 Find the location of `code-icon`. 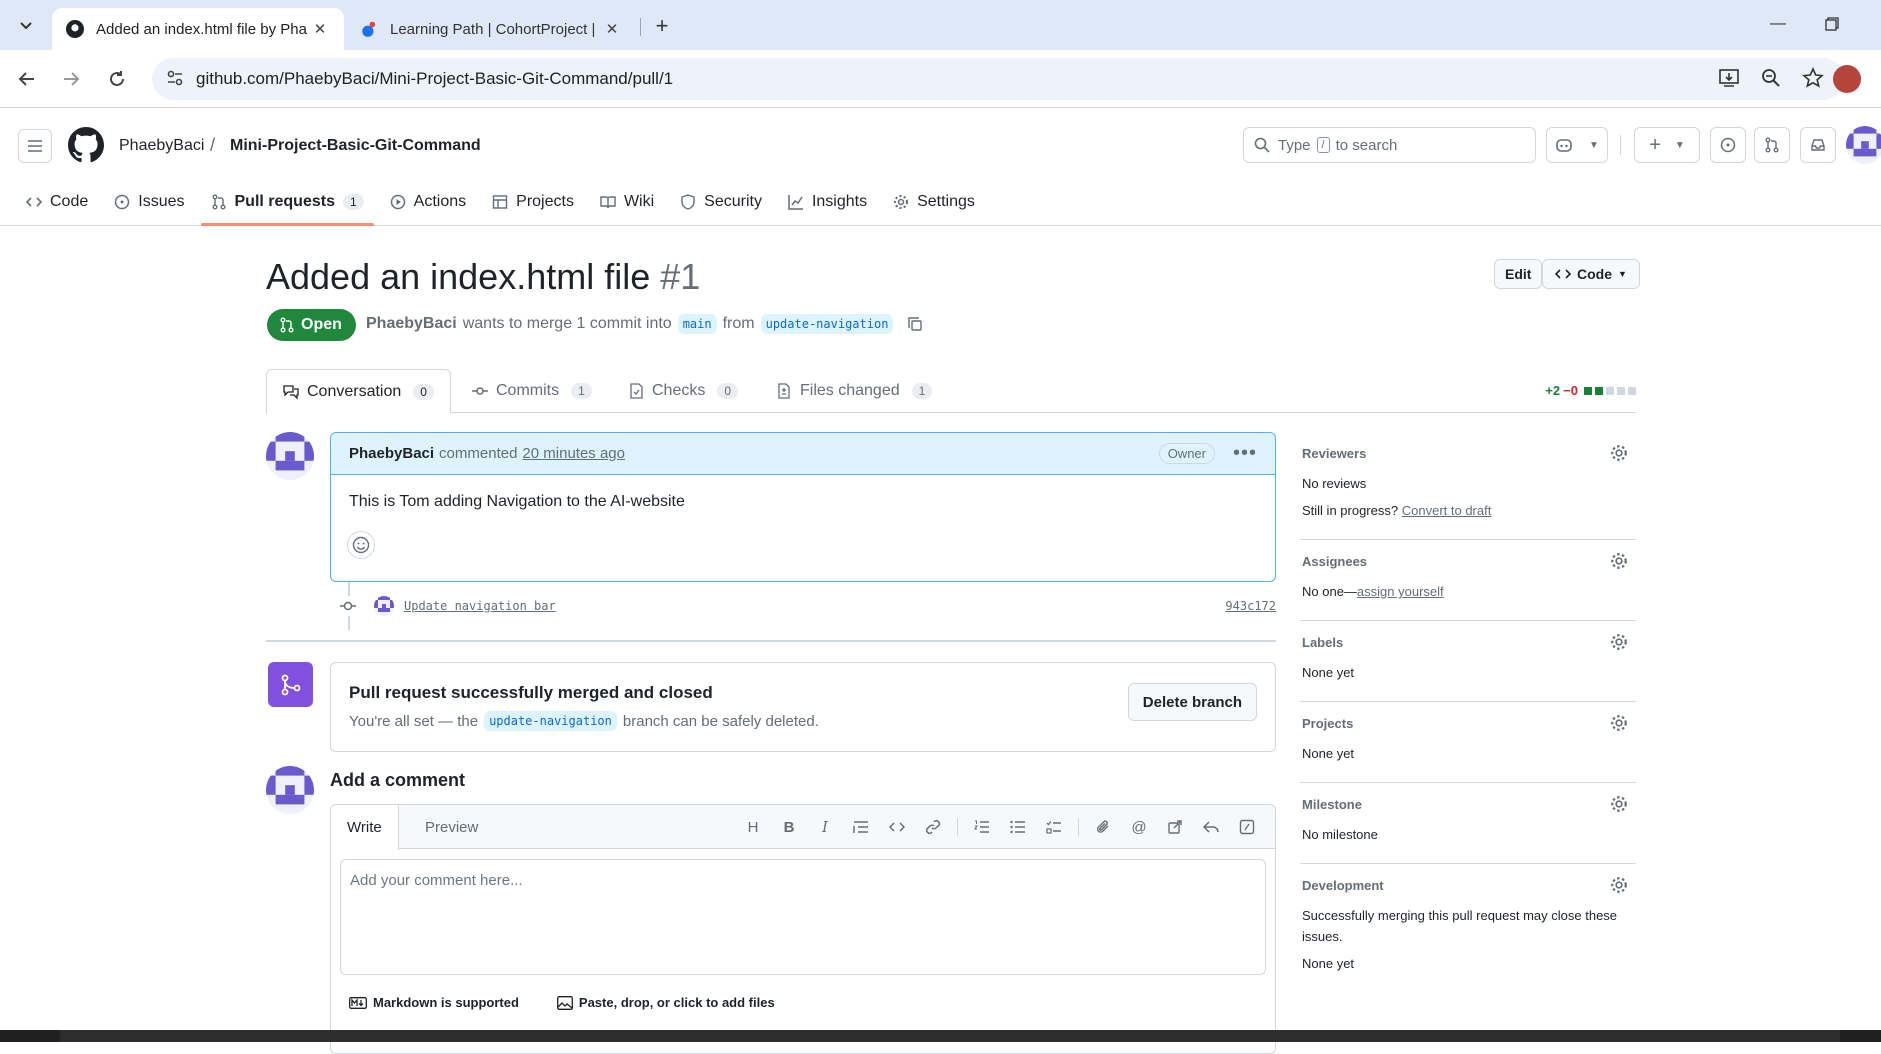

code-icon is located at coordinates (897, 827).